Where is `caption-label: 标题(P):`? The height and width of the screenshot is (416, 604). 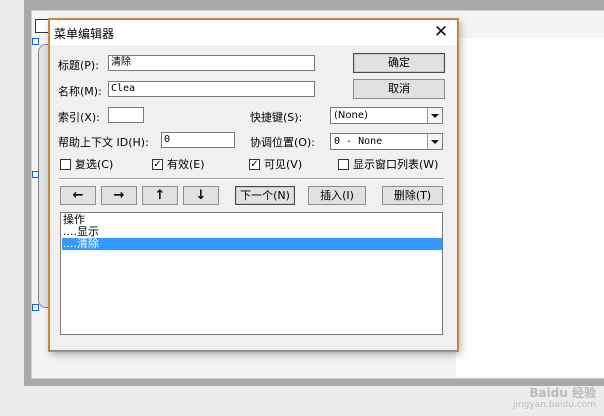 caption-label: 标题(P): is located at coordinates (78, 65).